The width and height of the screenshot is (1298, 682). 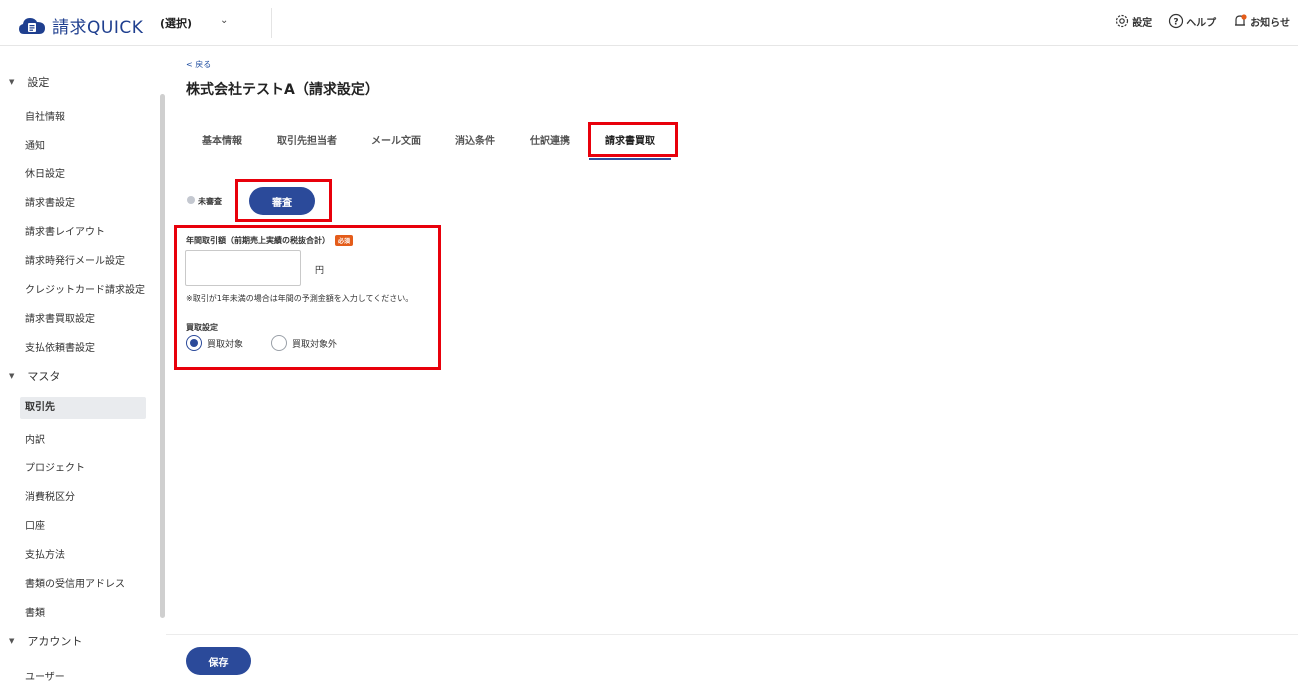 I want to click on sidebar-item-accounts: 口座, so click(x=35, y=524).